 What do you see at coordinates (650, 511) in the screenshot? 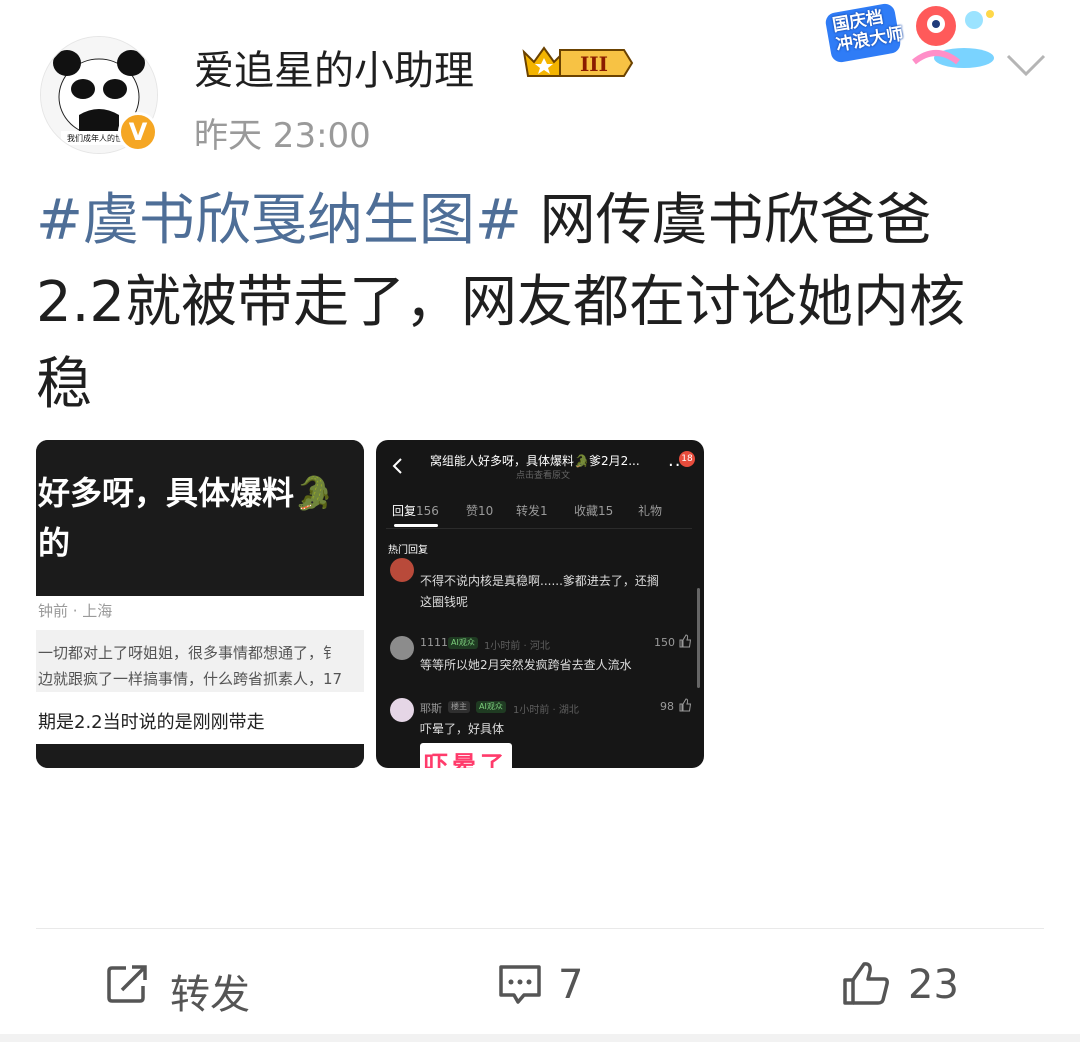
I see `tab-gifts: 礼物` at bounding box center [650, 511].